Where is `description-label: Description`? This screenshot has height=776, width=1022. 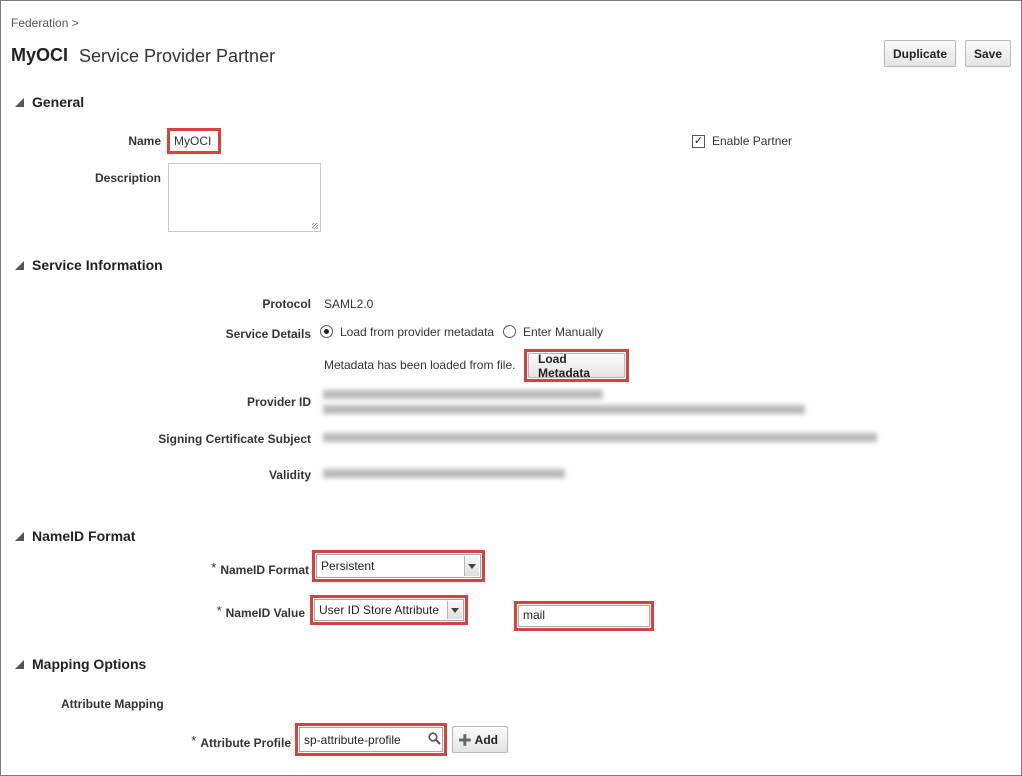 description-label: Description is located at coordinates (127, 178).